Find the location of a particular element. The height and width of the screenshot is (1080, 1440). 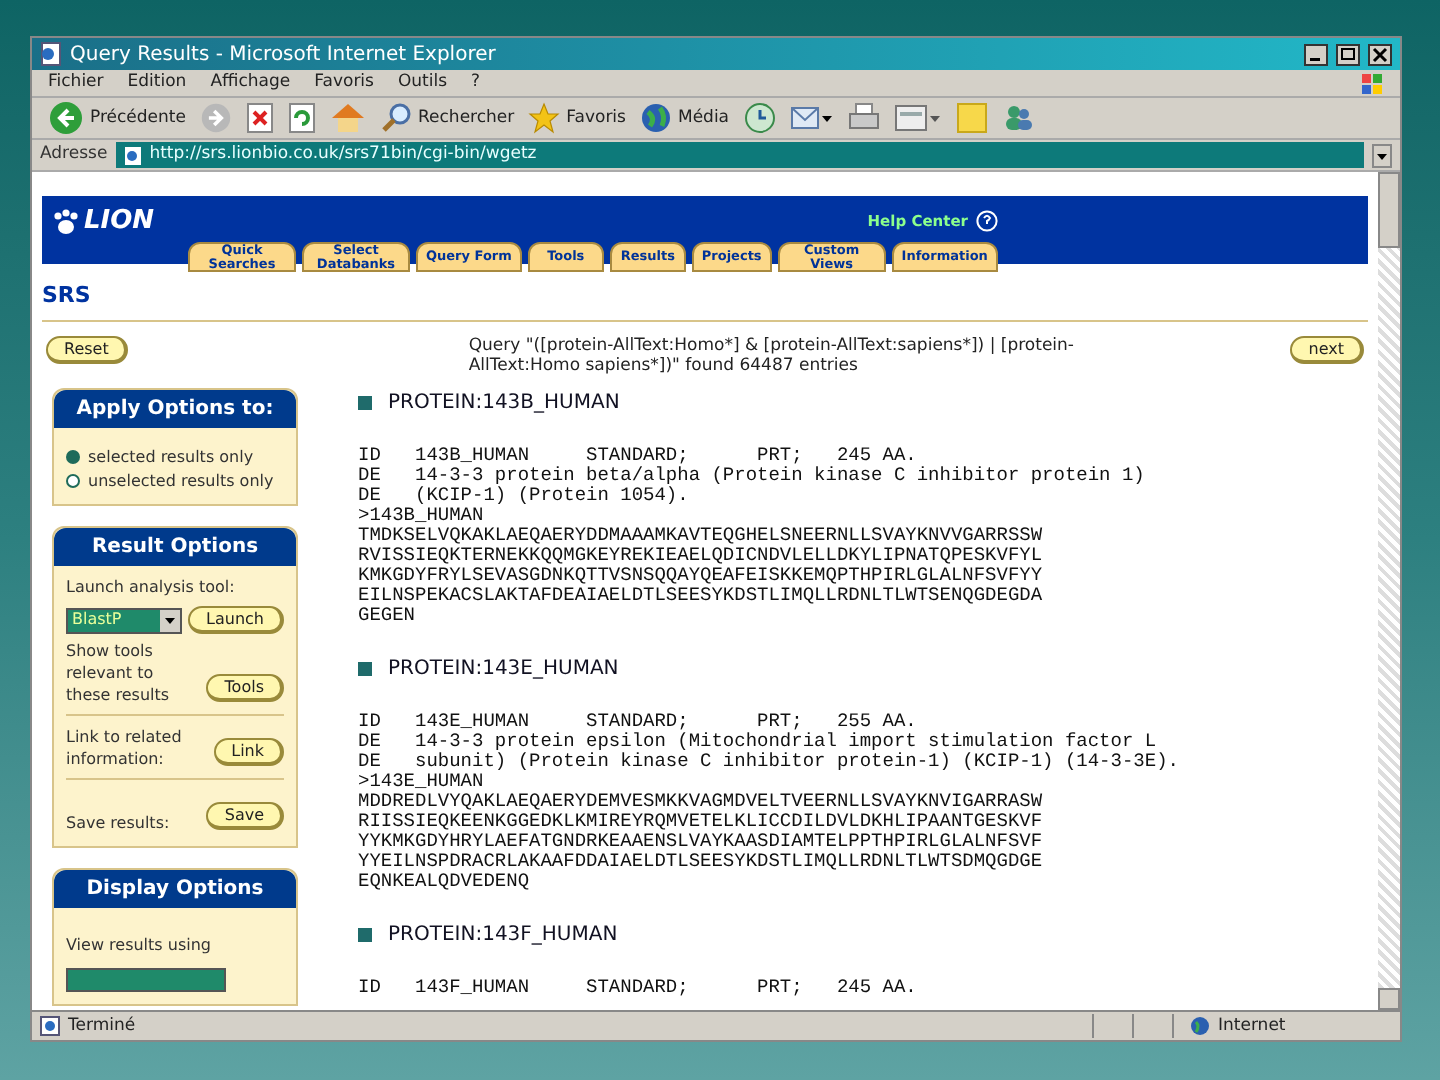

option-label: Show tools relevant to these results is located at coordinates (119, 673).